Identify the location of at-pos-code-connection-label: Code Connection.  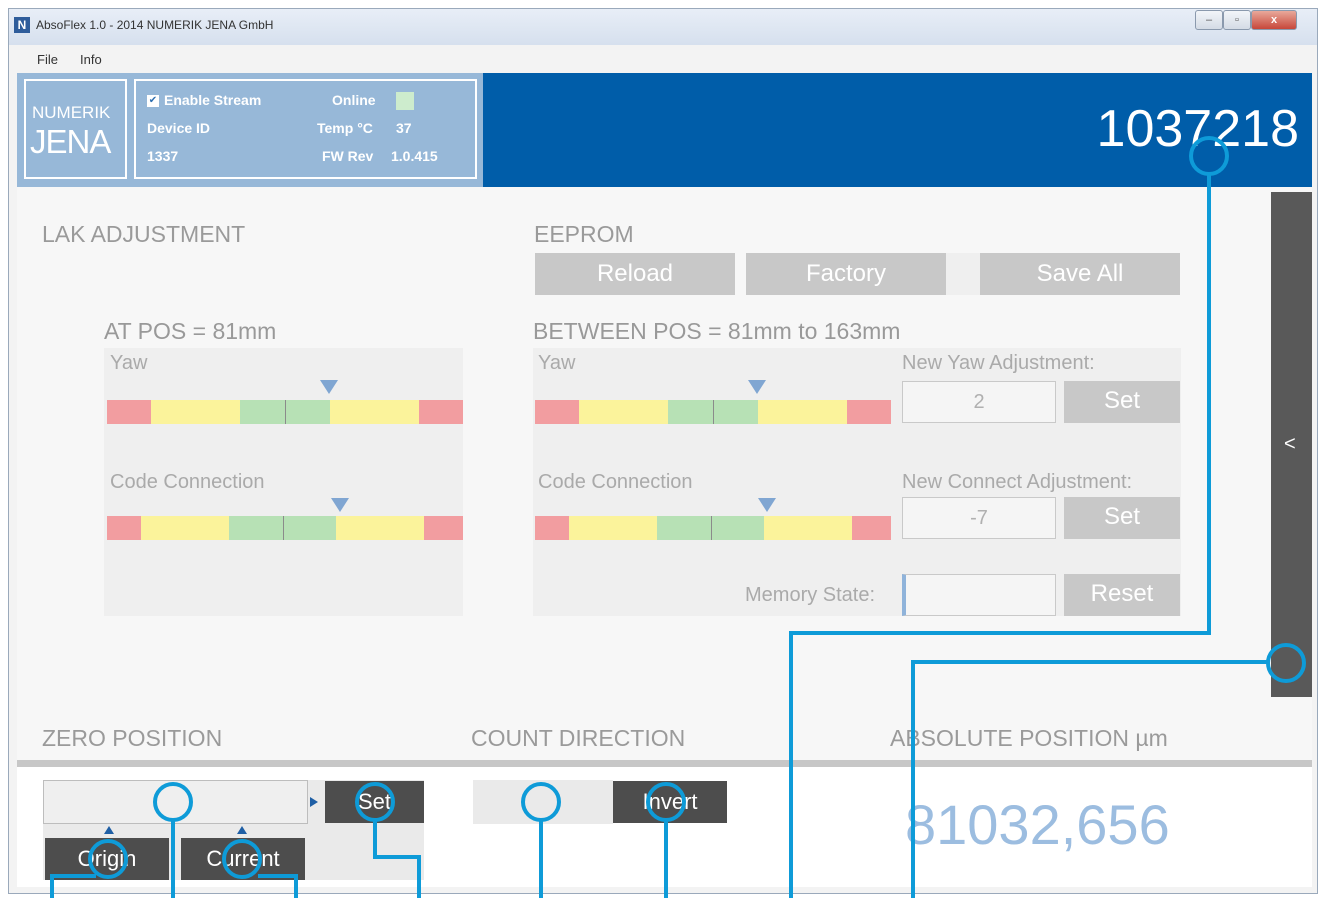
(187, 482).